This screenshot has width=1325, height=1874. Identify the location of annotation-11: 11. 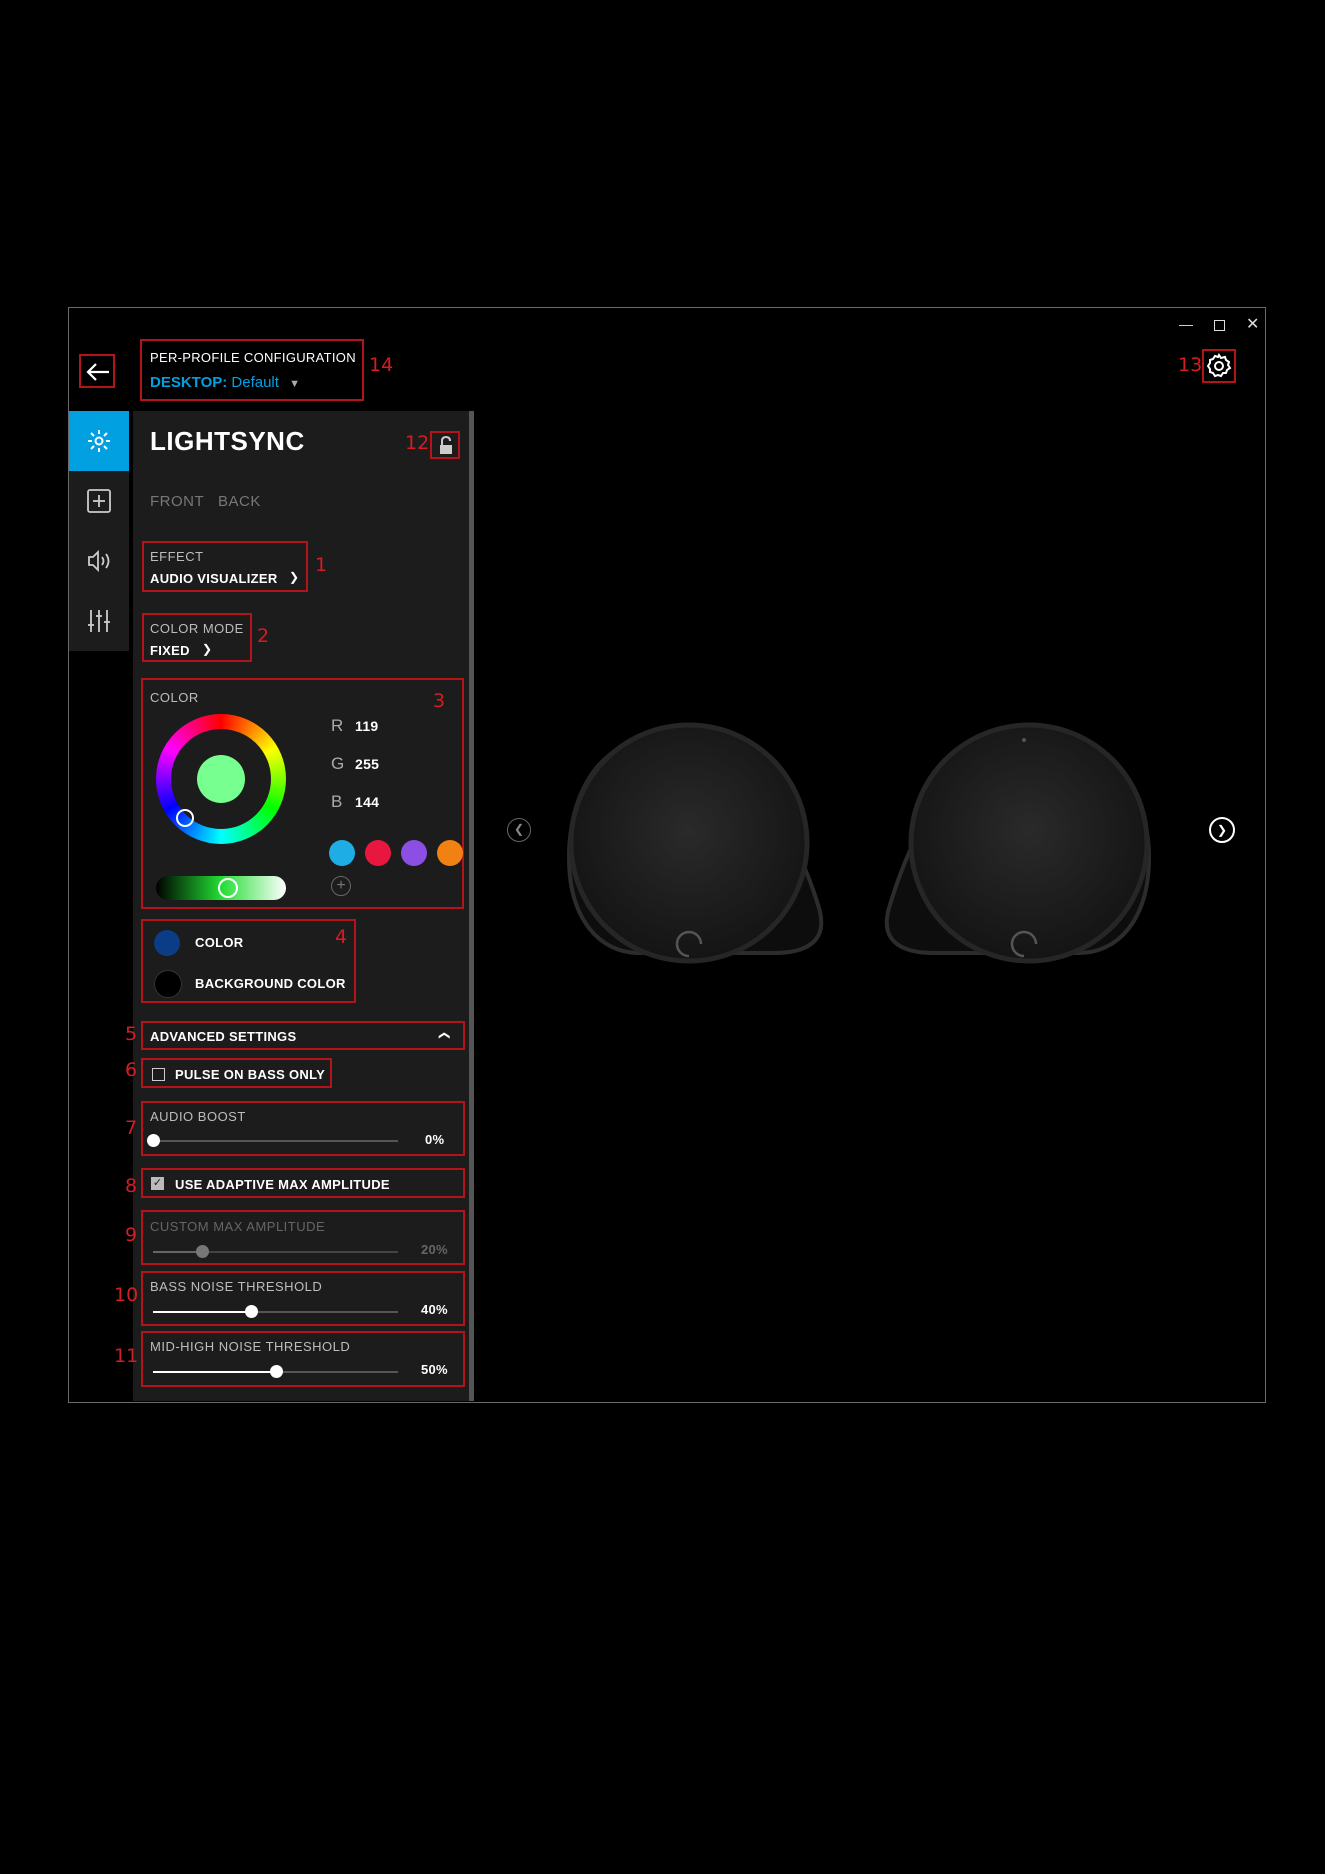
(126, 1356).